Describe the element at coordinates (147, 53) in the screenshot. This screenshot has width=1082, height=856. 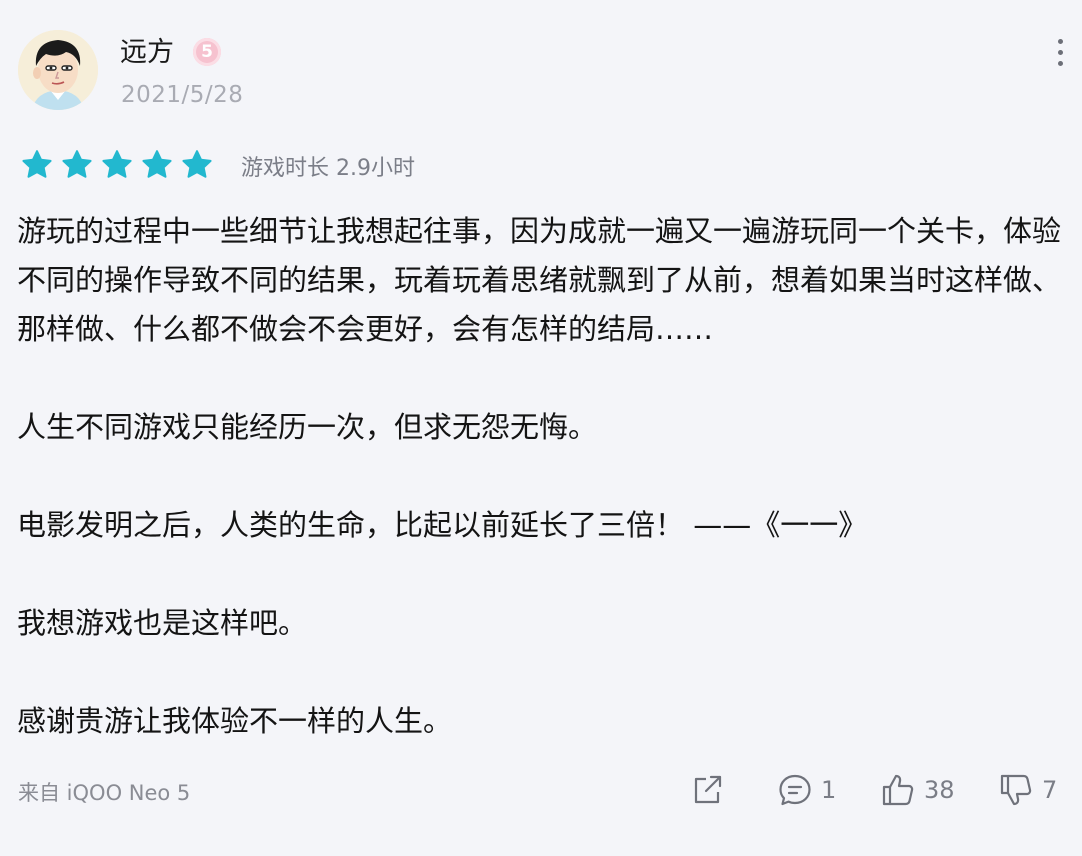
I see `username: 远方` at that location.